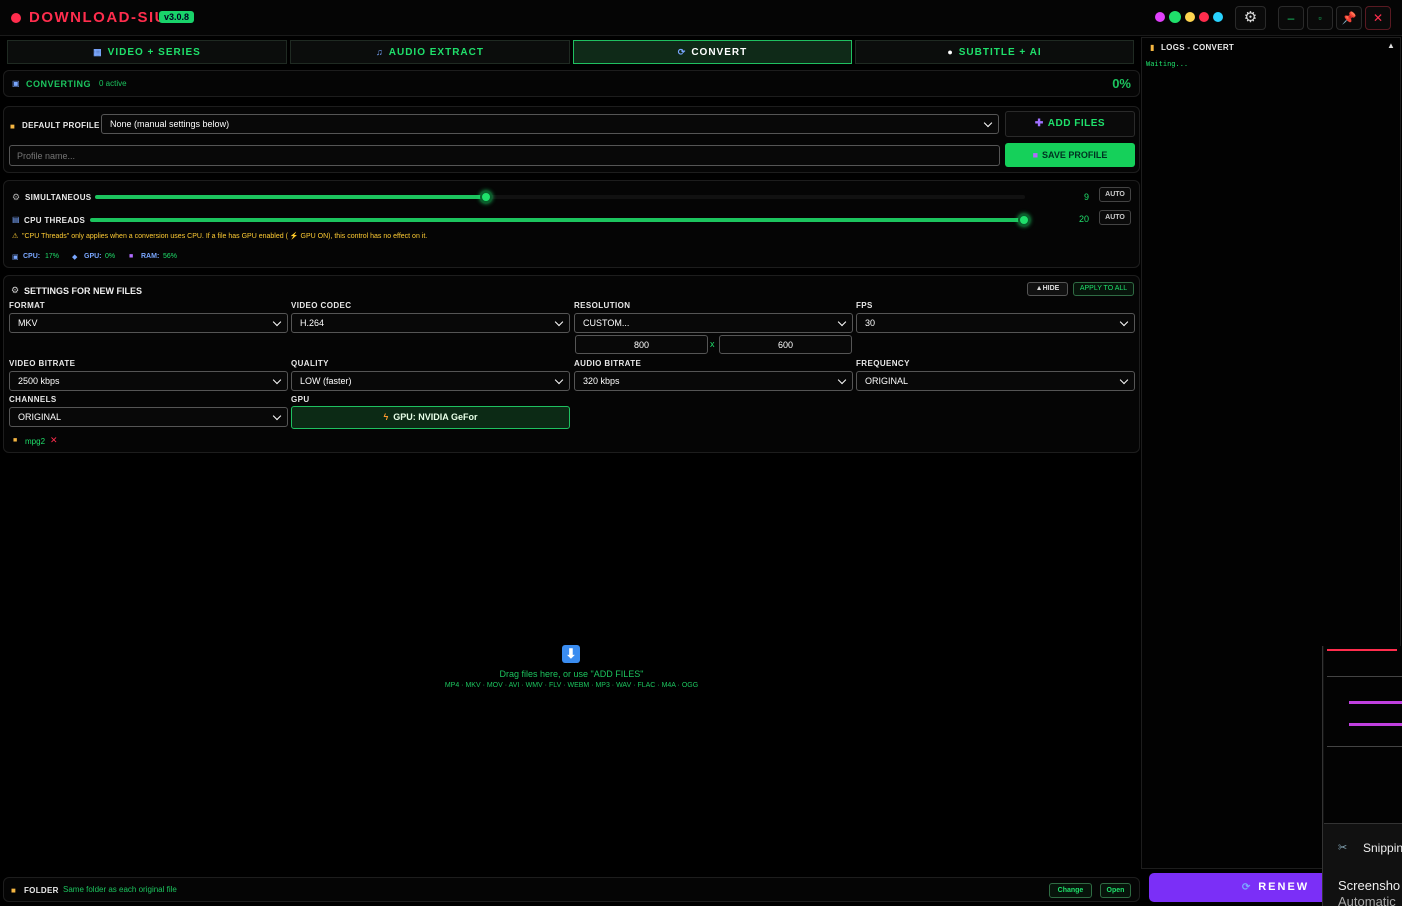 The width and height of the screenshot is (1402, 906). I want to click on cpu-threads-label: CPU THREADS, so click(55, 220).